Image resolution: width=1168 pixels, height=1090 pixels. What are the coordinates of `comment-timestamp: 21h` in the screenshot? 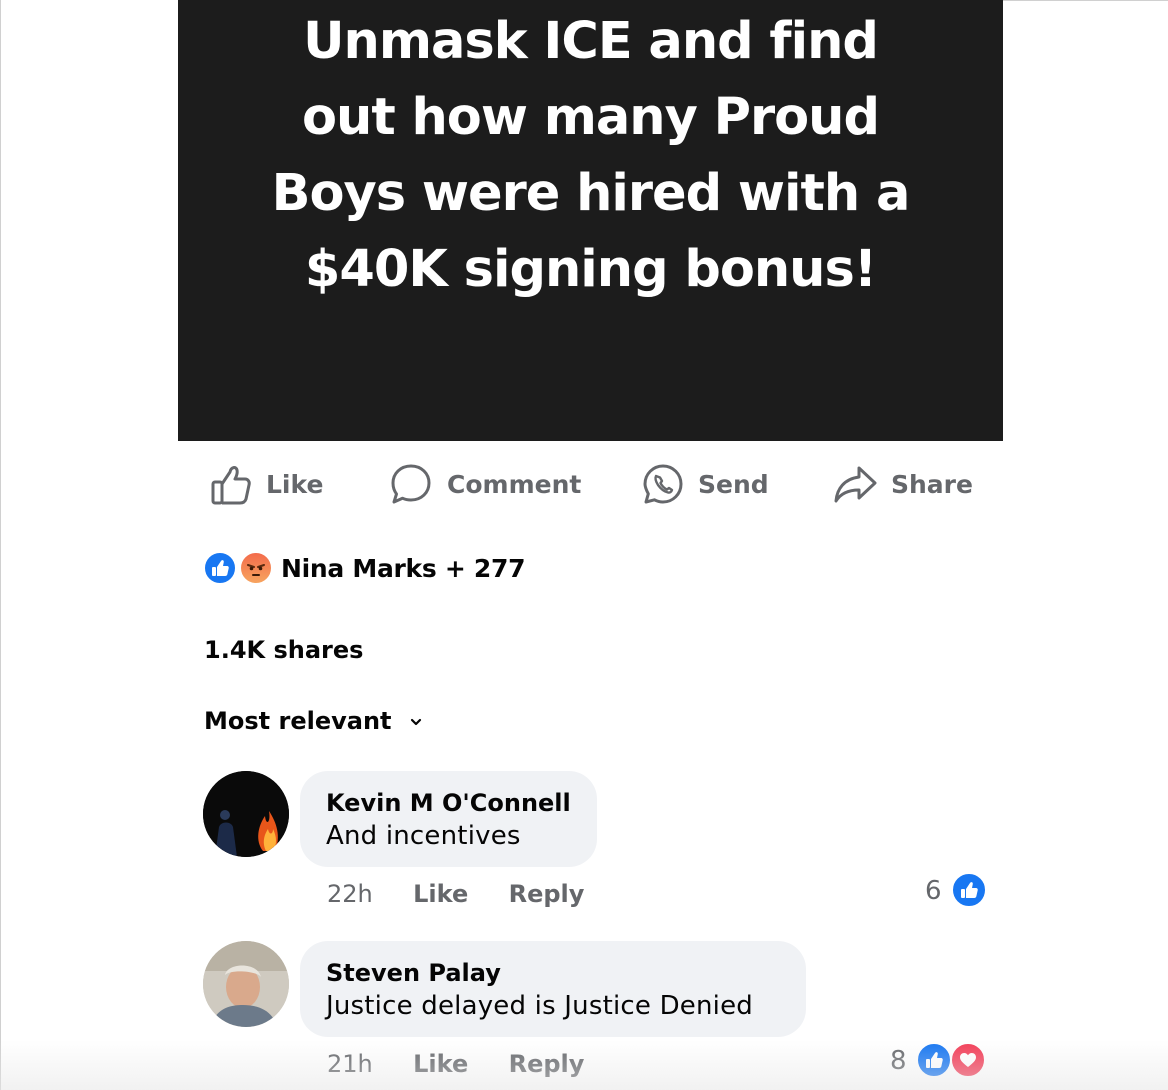 It's located at (350, 1064).